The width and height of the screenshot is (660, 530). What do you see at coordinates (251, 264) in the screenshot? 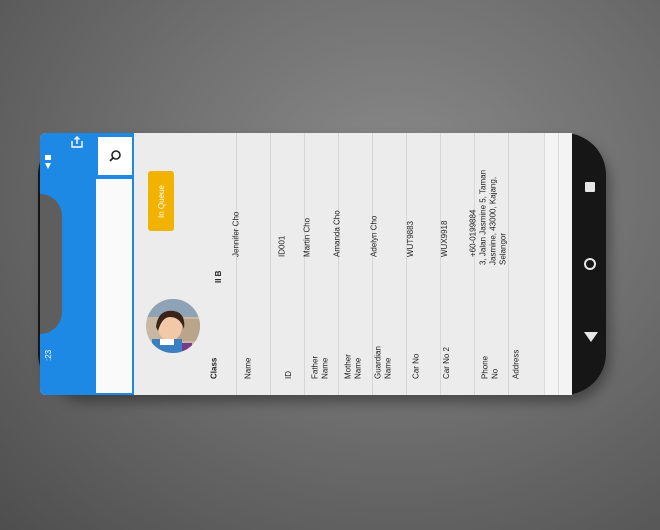
I see `table-row-name: Name Jennifer Cho` at bounding box center [251, 264].